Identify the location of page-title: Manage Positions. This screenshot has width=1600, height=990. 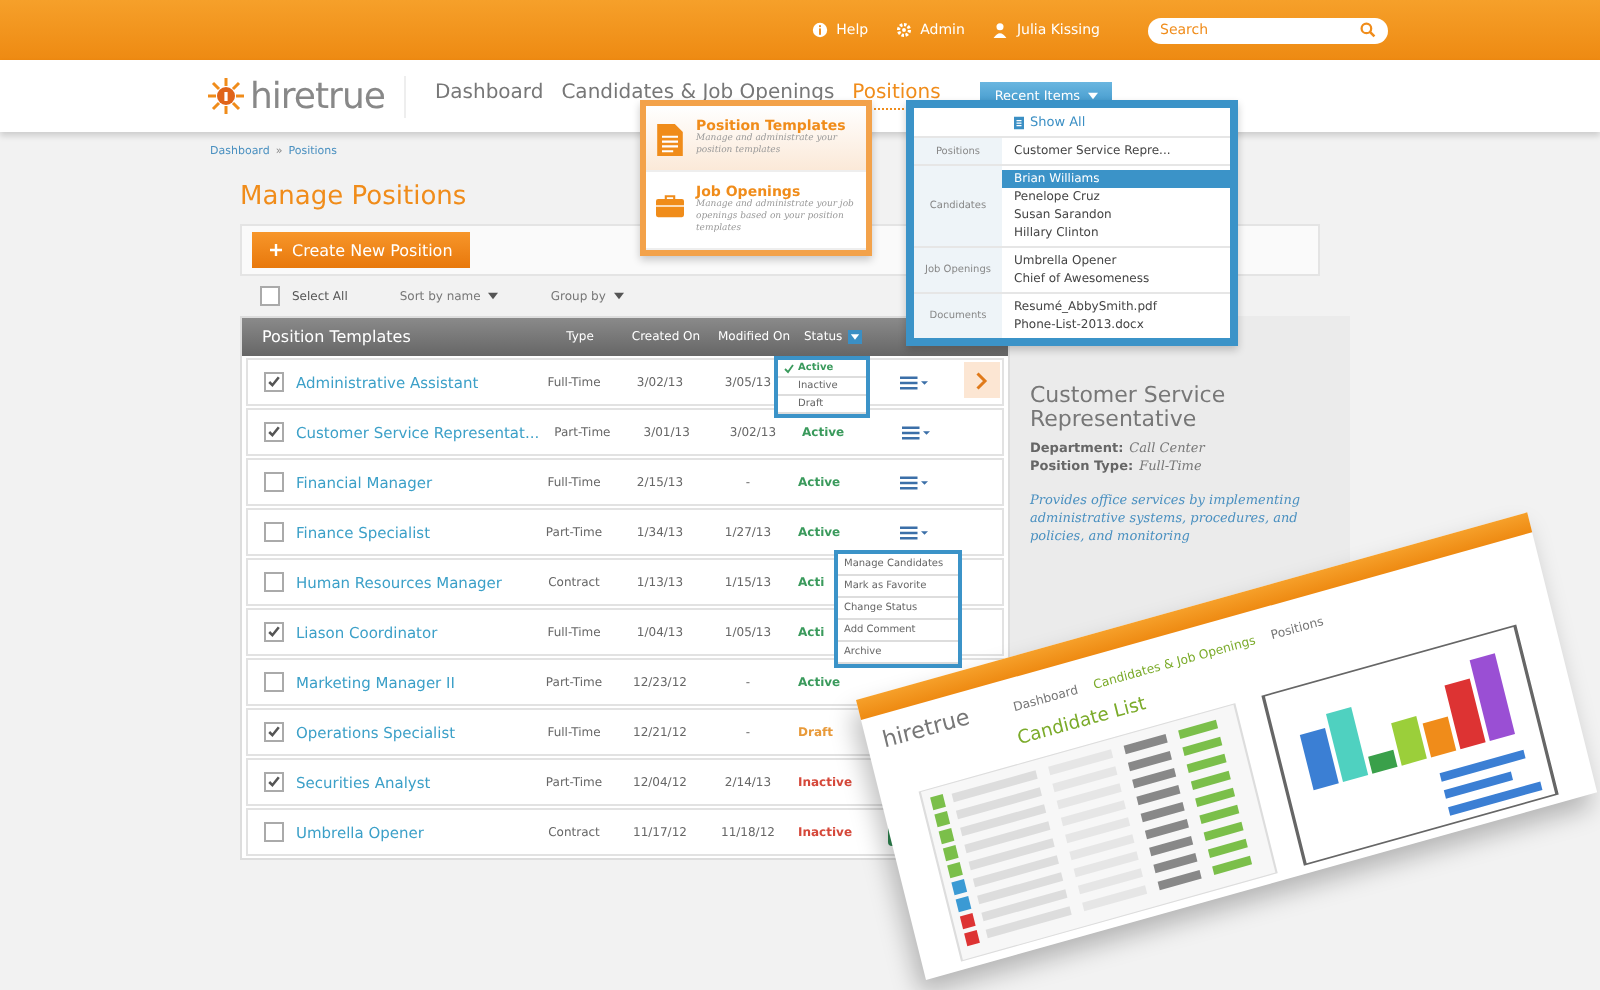
(353, 197).